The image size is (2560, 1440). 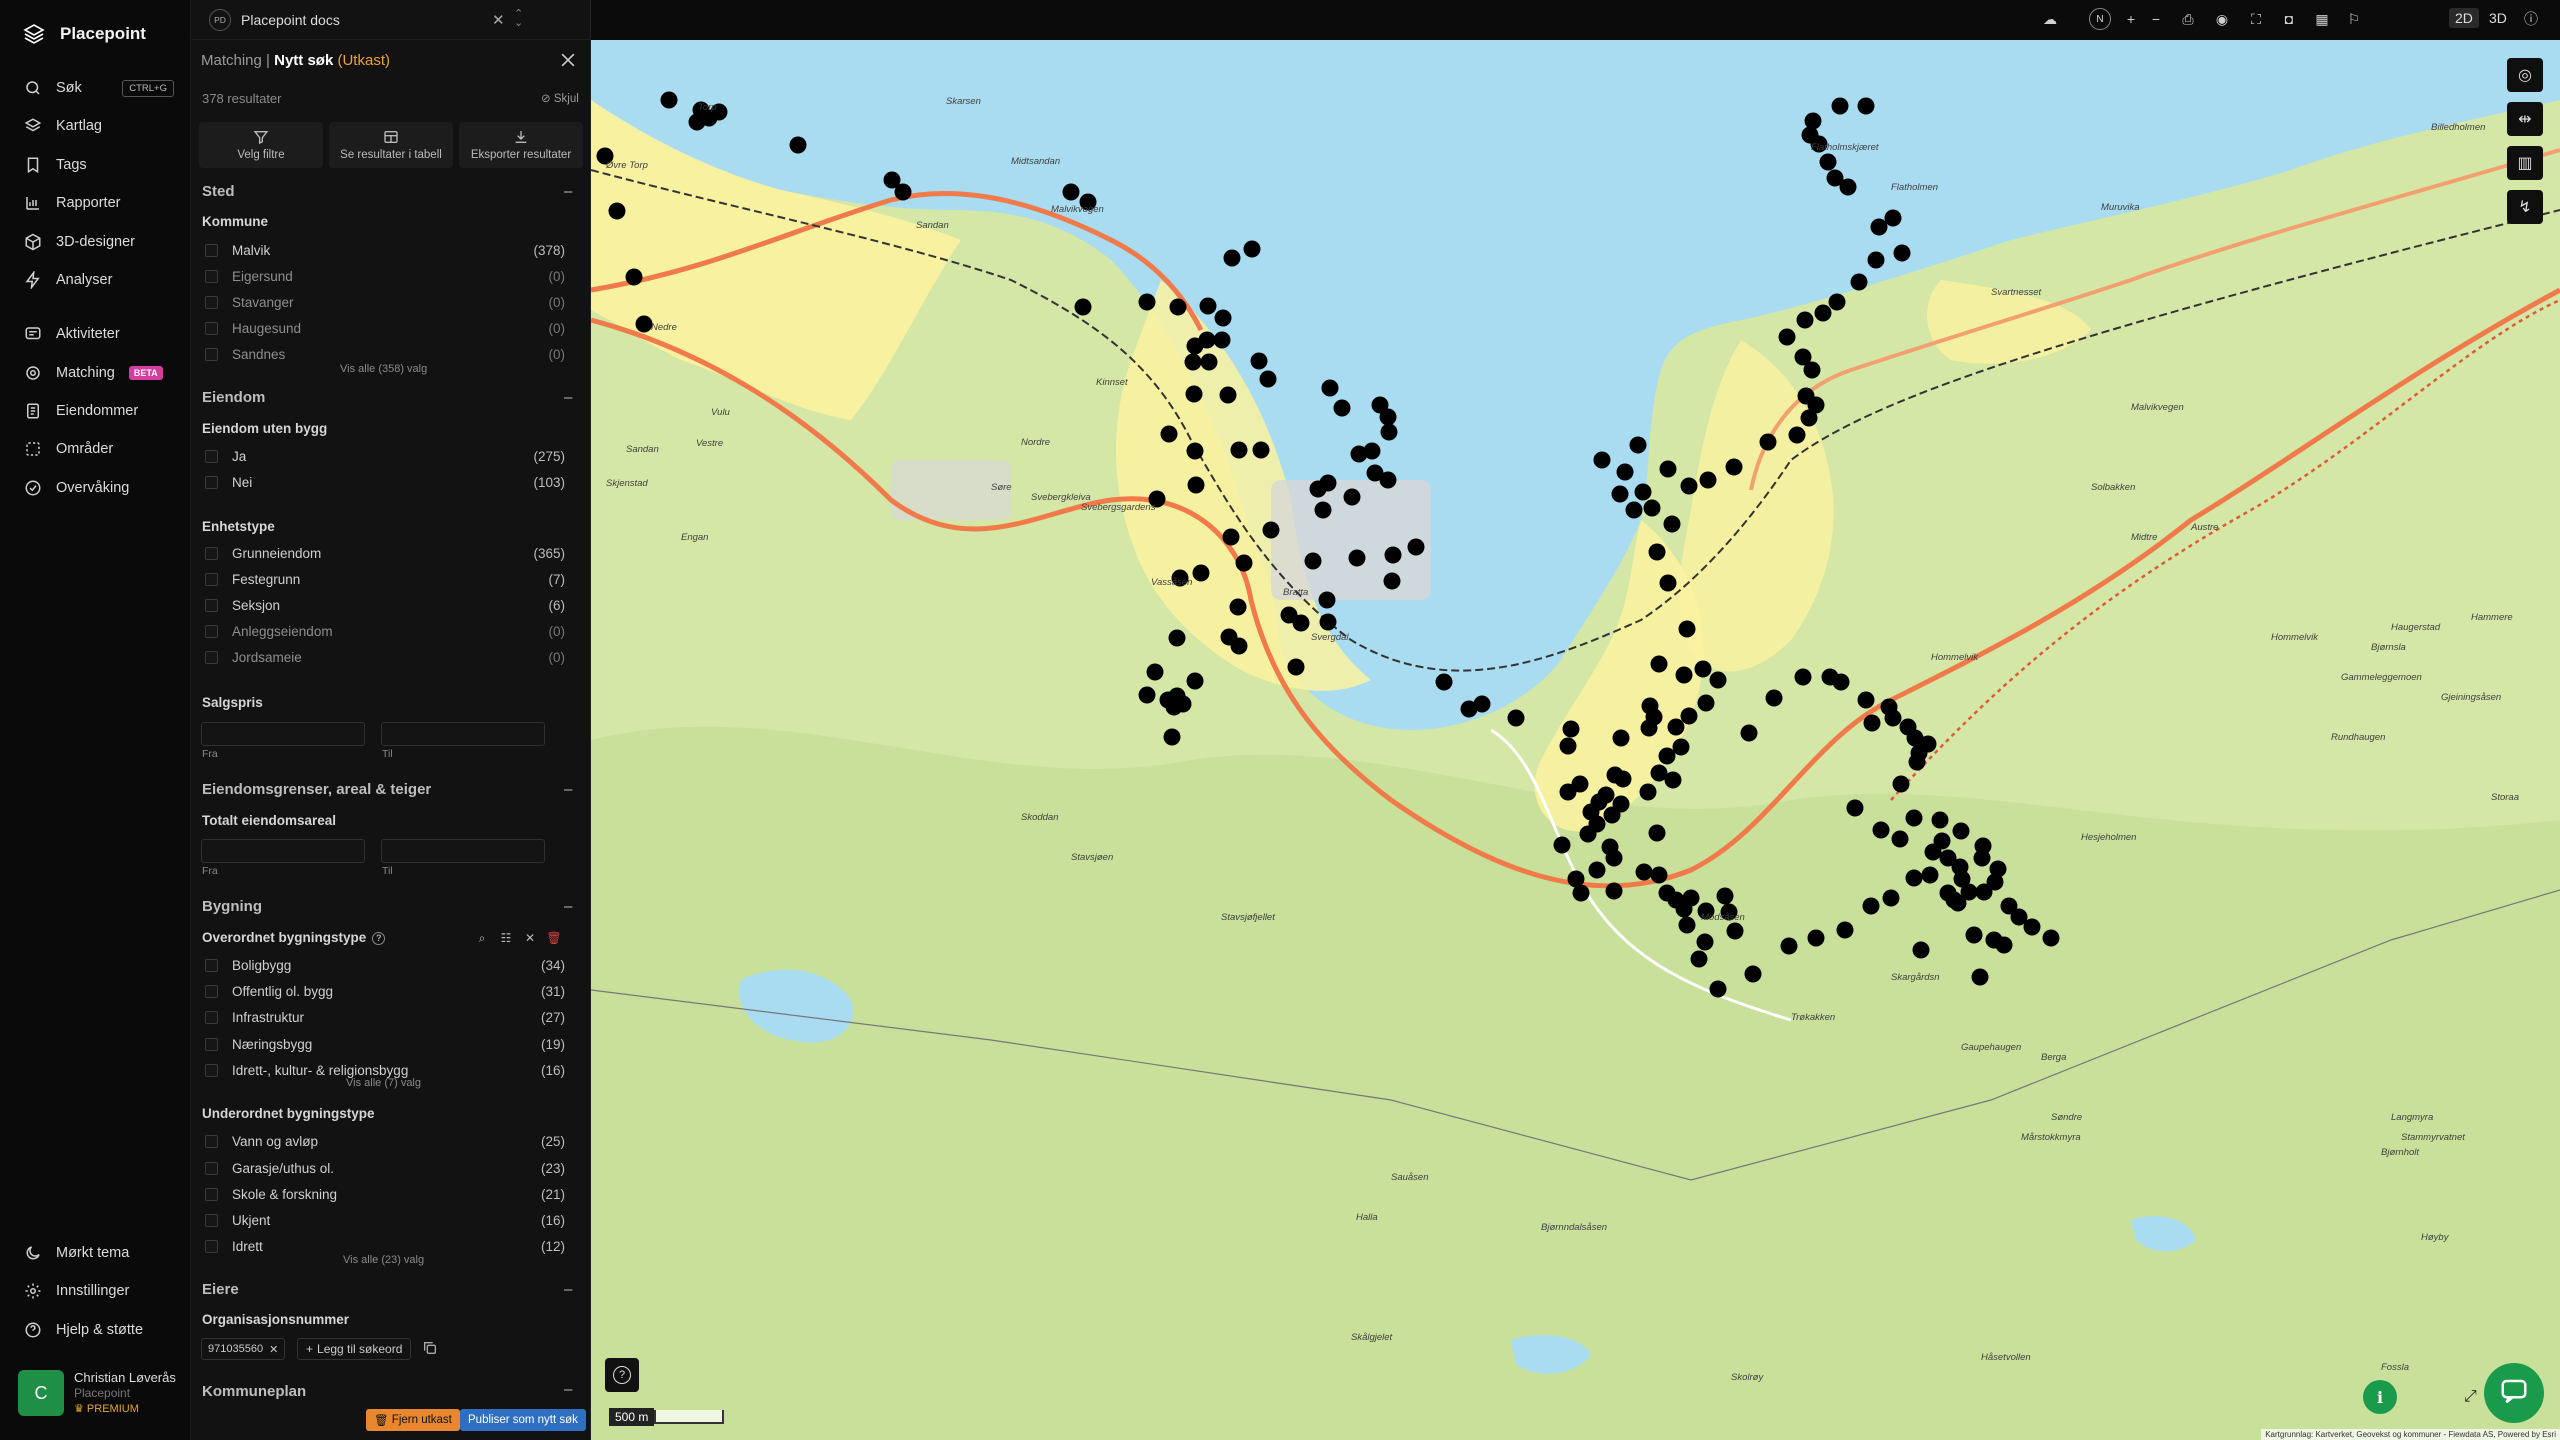 What do you see at coordinates (385, 1194) in the screenshot?
I see `filter-option: Skole & forskning (21)` at bounding box center [385, 1194].